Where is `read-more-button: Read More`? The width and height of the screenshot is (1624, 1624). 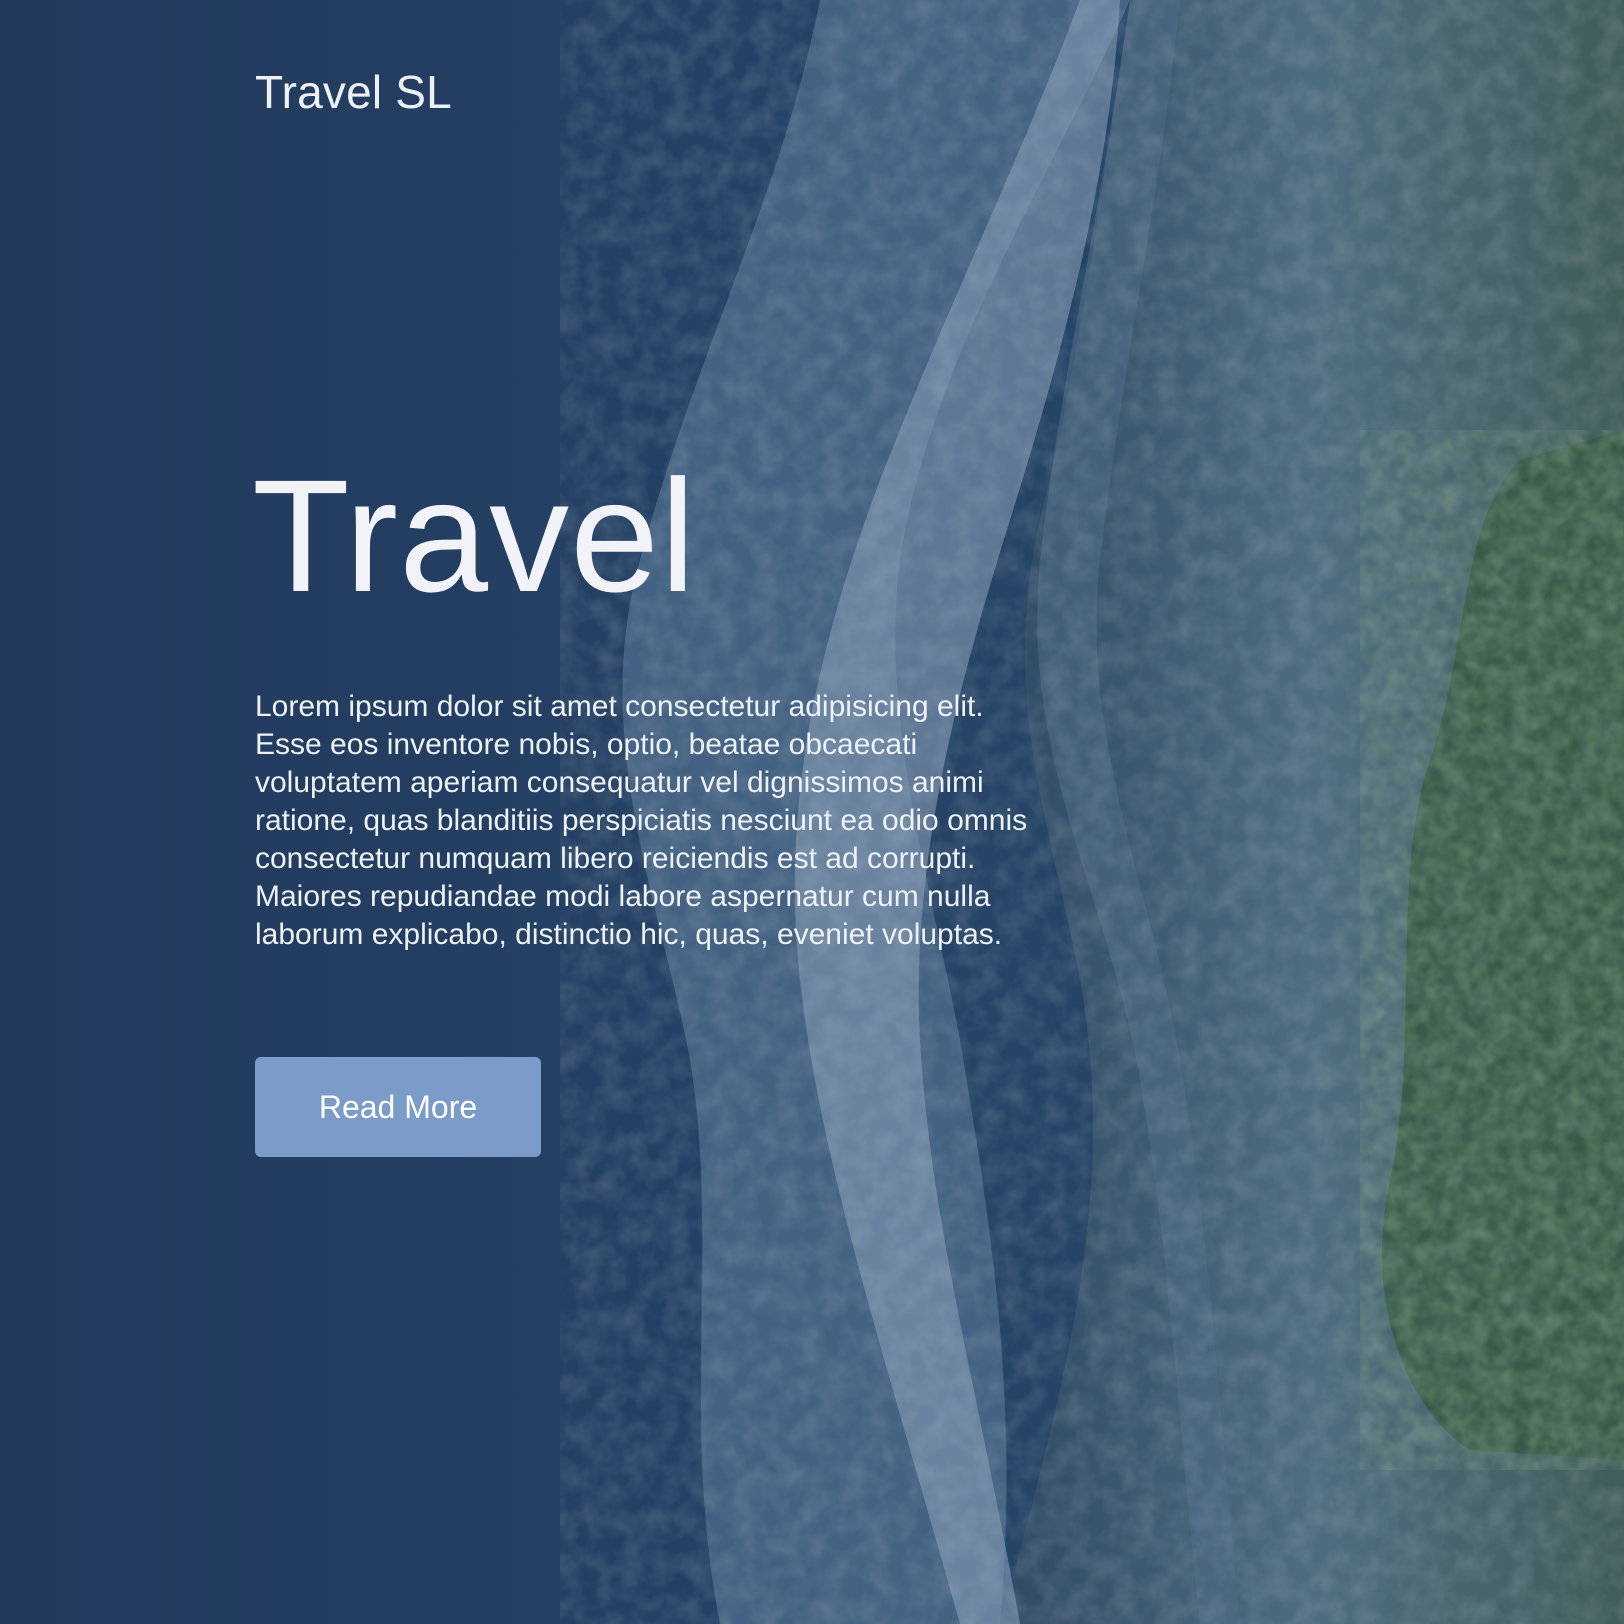
read-more-button: Read More is located at coordinates (398, 1107).